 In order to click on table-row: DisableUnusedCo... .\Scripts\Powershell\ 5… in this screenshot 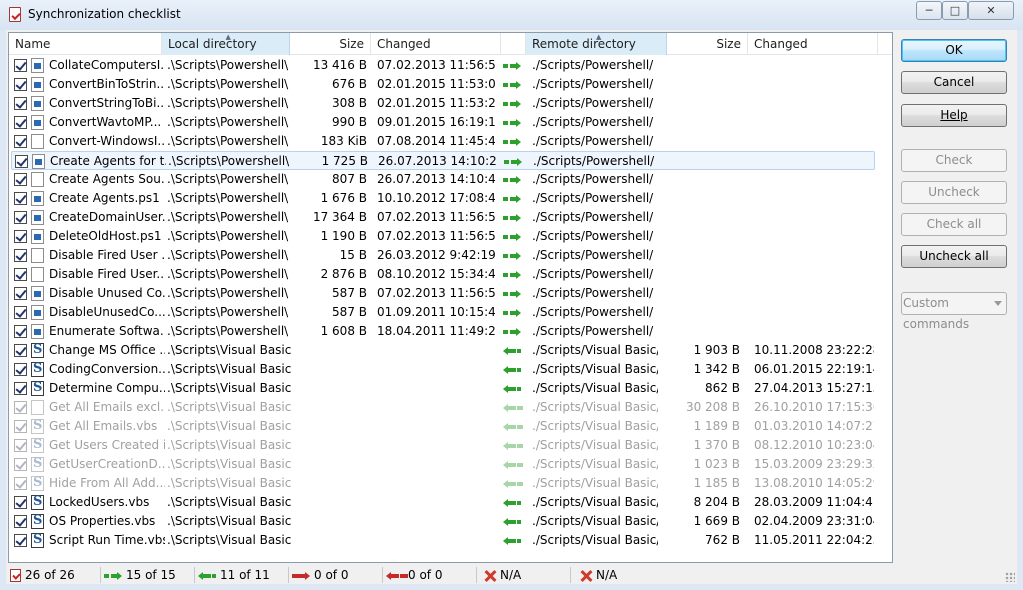, I will do `click(450, 312)`.